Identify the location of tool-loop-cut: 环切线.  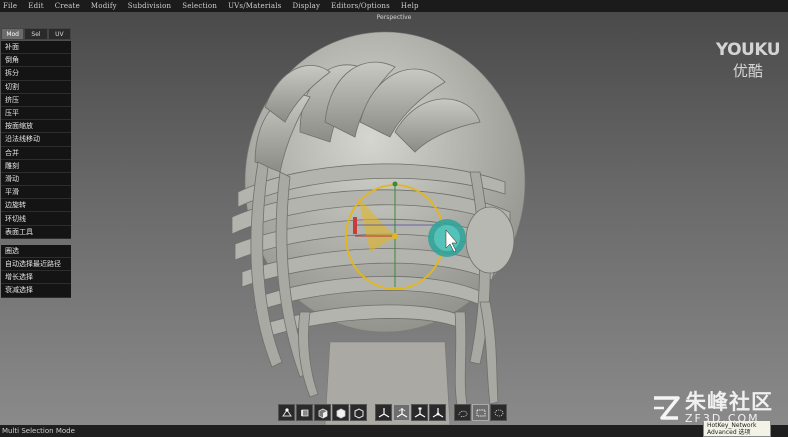
(36, 219).